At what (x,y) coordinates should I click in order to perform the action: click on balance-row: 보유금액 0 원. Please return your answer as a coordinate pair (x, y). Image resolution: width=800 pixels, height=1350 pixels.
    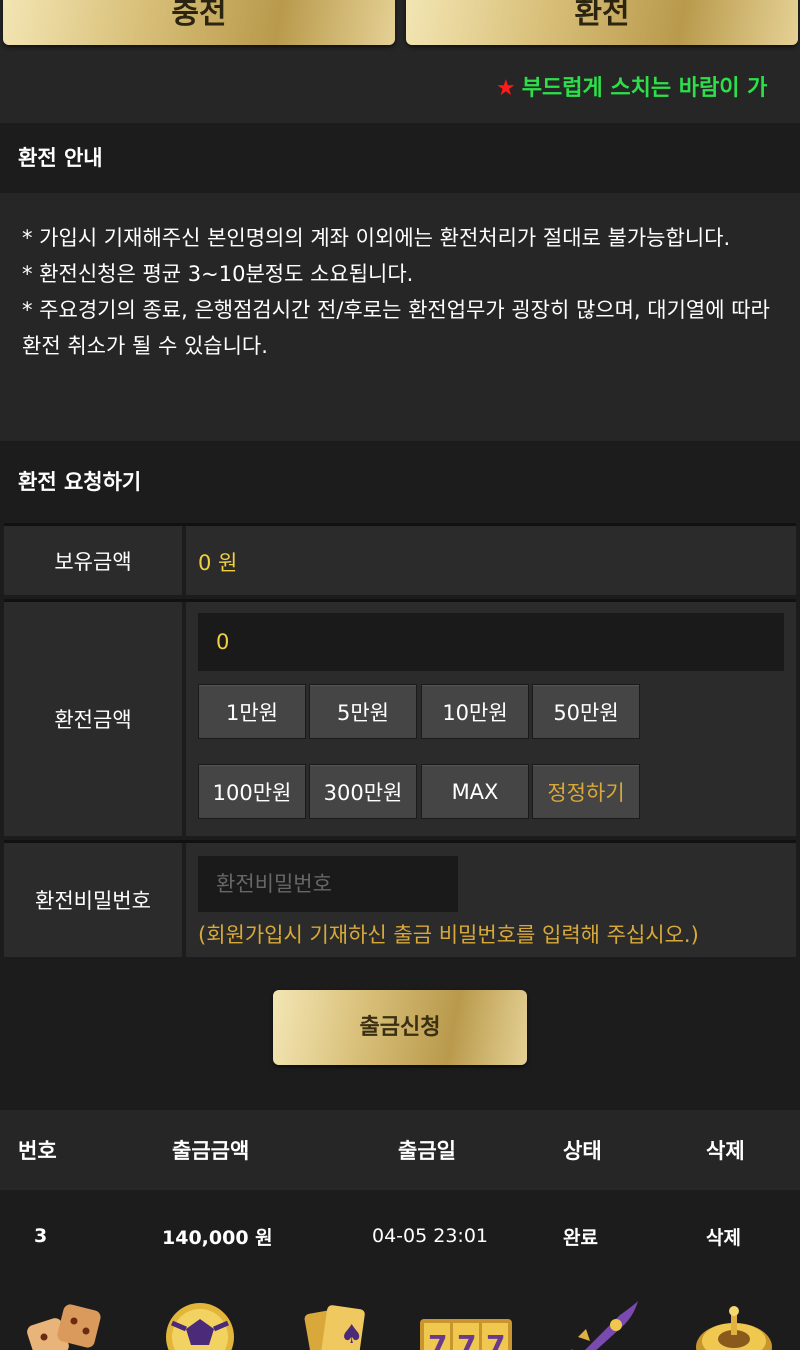
    Looking at the image, I should click on (400, 559).